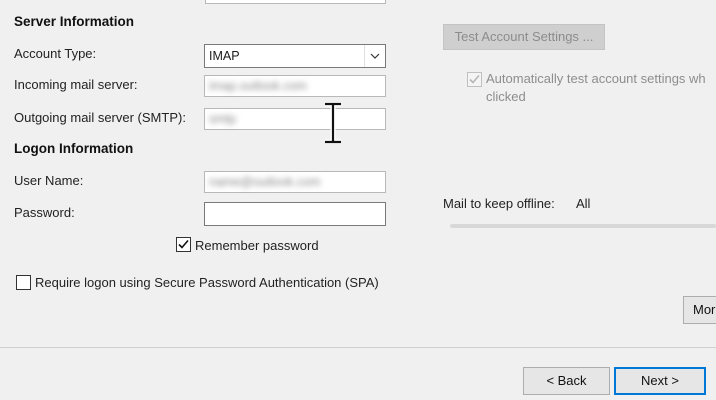 The image size is (716, 400). Describe the element at coordinates (596, 78) in the screenshot. I see `auto-test-label-line1: Automatically test account settings wh` at that location.